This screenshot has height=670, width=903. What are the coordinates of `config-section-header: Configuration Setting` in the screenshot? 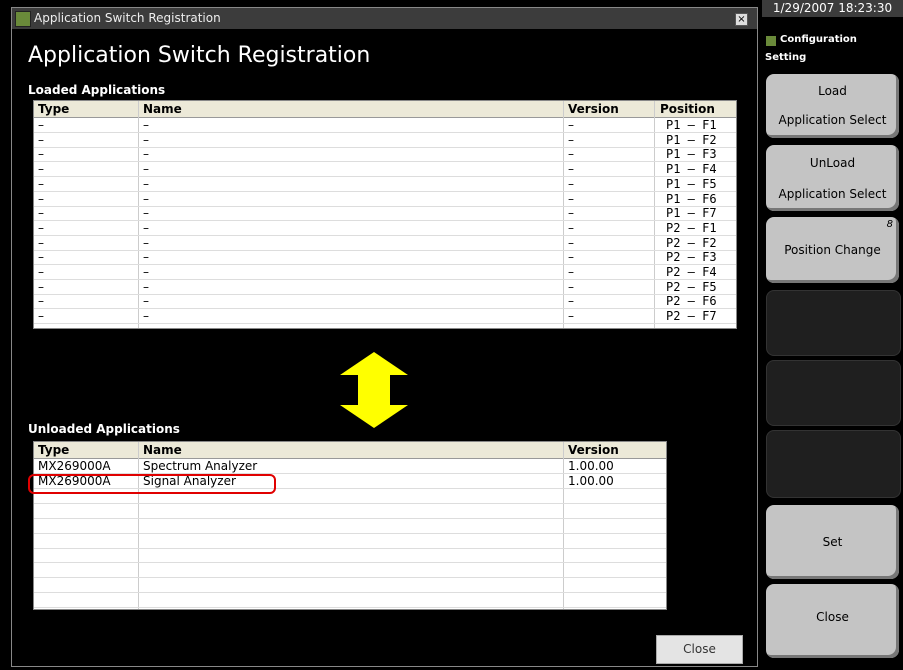 It's located at (832, 50).